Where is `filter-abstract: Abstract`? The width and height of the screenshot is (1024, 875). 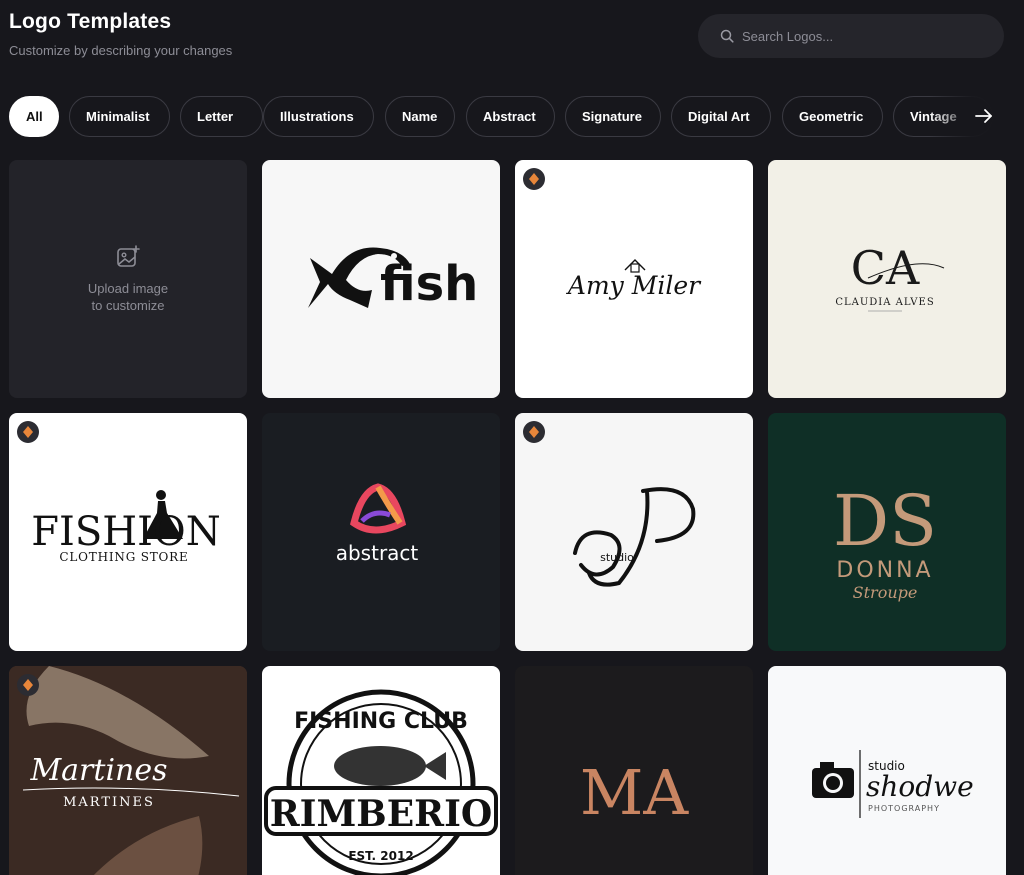 filter-abstract: Abstract is located at coordinates (510, 116).